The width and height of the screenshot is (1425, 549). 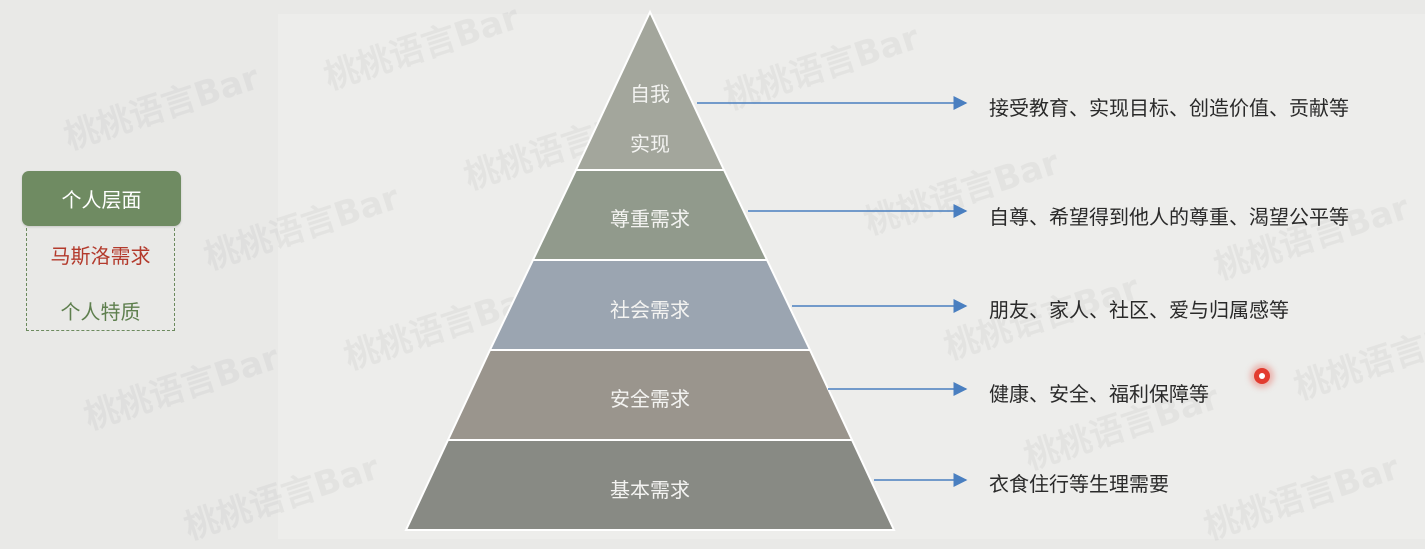 I want to click on description-basic: 衣食住行等生理需要, so click(x=1079, y=484).